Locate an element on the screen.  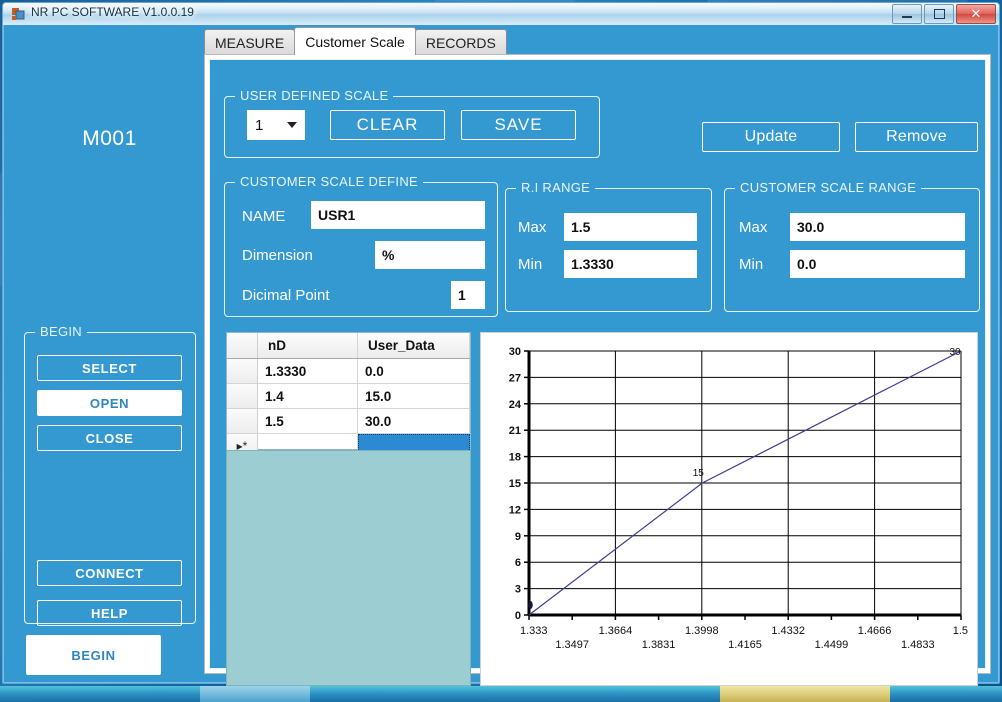
grid-filler-panel is located at coordinates (348, 568).